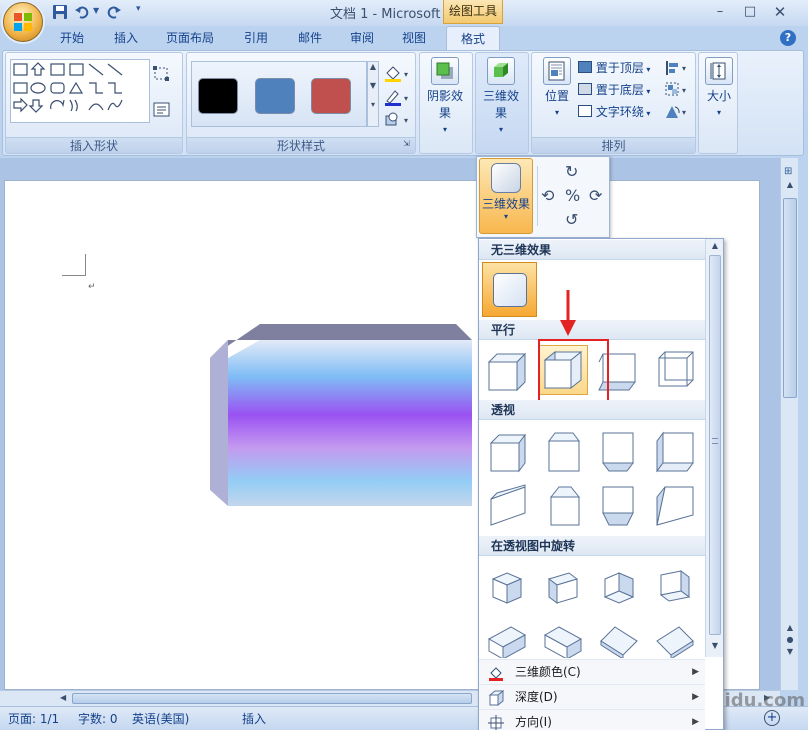 This screenshot has height=730, width=808. What do you see at coordinates (592, 608) in the screenshot?
I see `rotation-grid` at bounding box center [592, 608].